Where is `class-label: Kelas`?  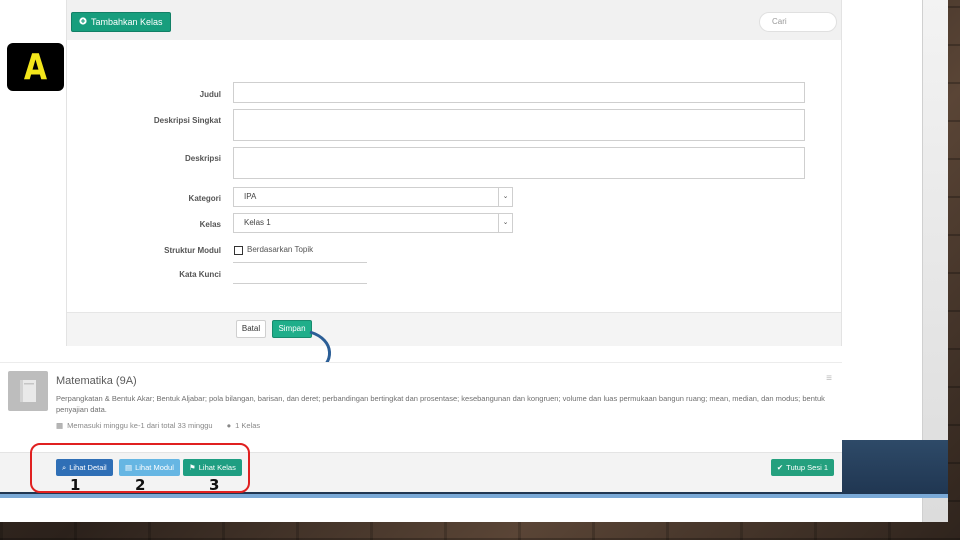
class-label: Kelas is located at coordinates (210, 224).